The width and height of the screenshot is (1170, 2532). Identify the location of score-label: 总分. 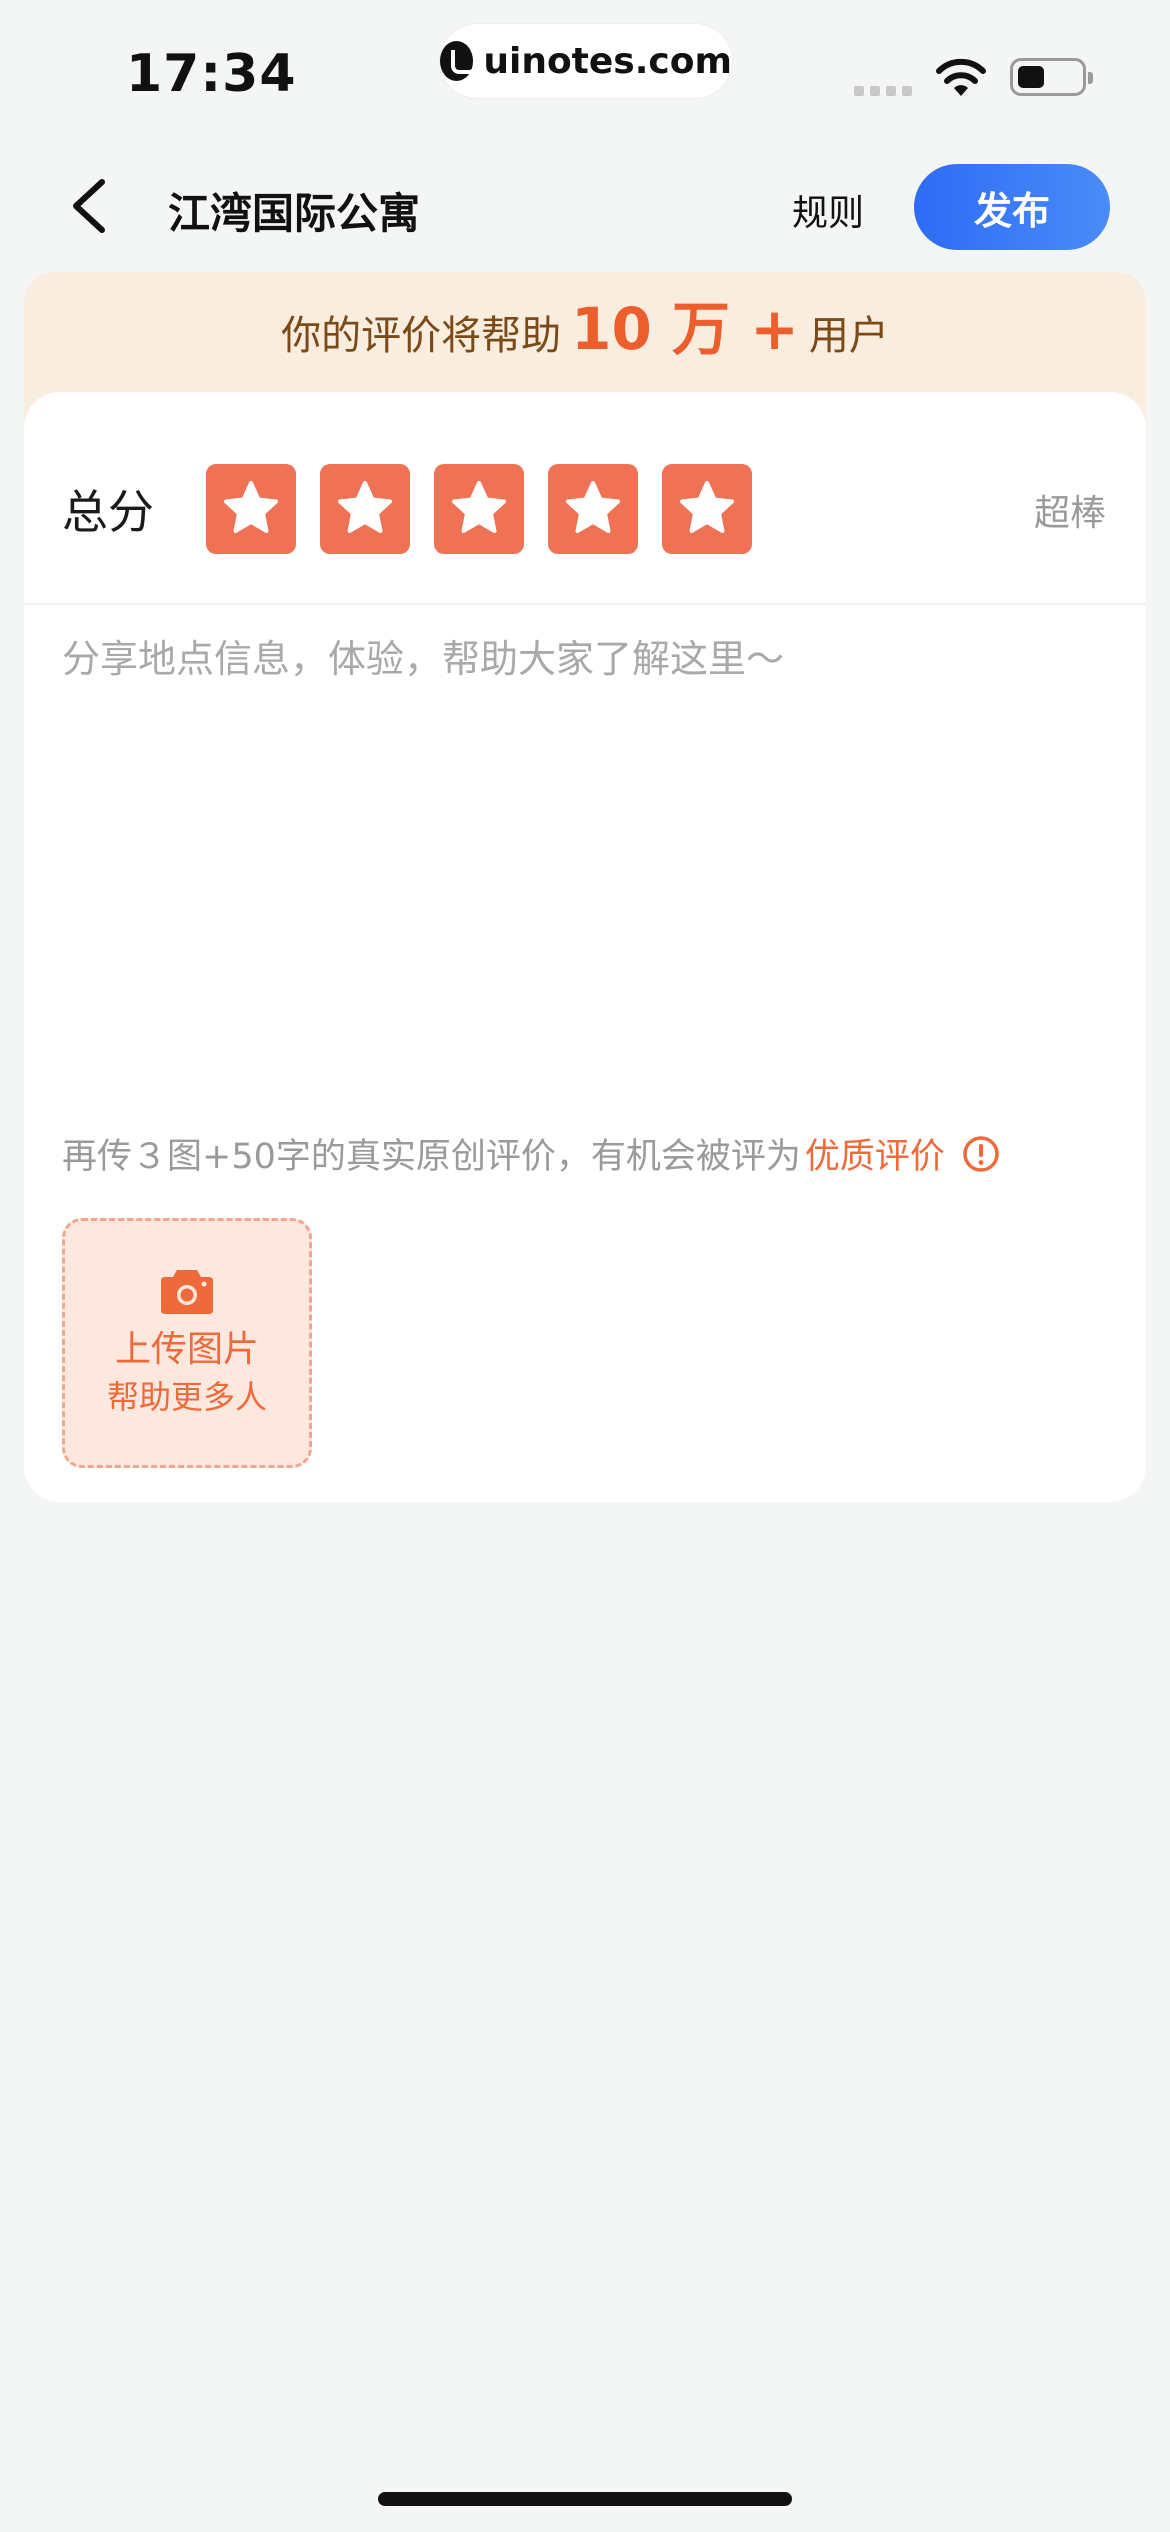
(108, 512).